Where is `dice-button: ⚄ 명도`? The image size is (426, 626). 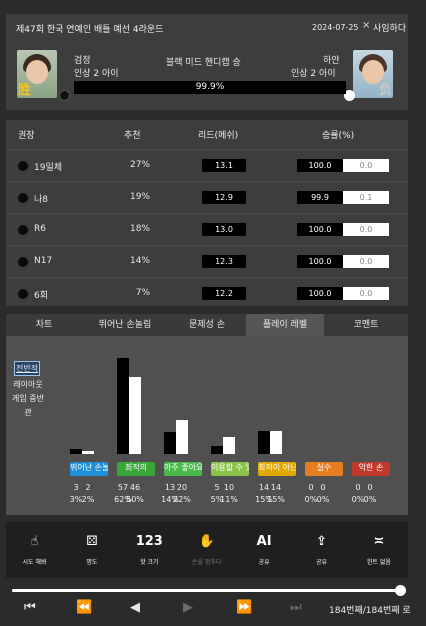
dice-button: ⚄ 명도 is located at coordinates (91, 550).